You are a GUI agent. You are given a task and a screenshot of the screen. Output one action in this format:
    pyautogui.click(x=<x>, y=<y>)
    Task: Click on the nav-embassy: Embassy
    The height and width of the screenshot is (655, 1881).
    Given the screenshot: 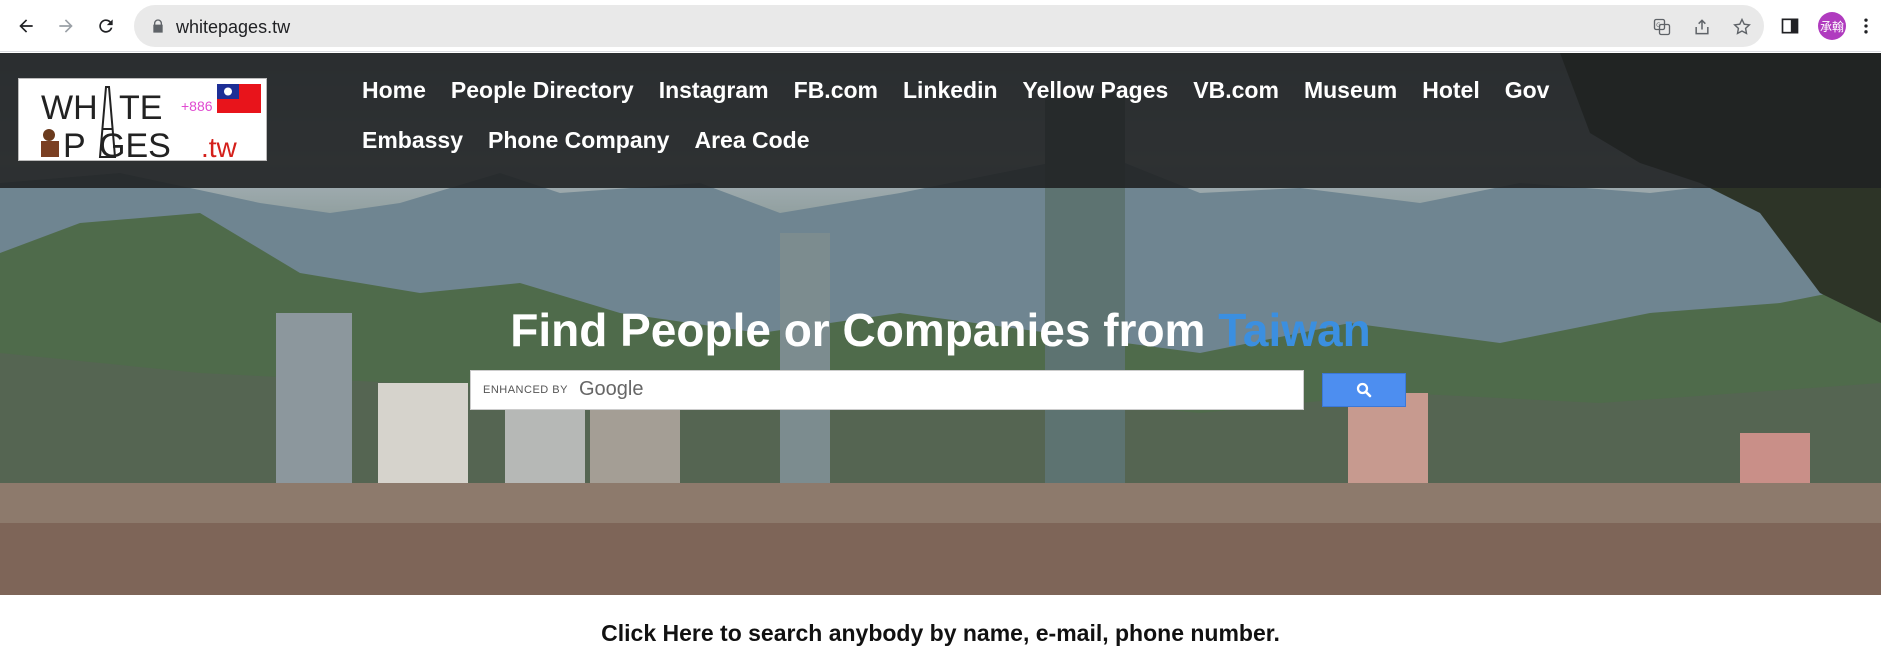 What is the action you would take?
    pyautogui.click(x=412, y=147)
    